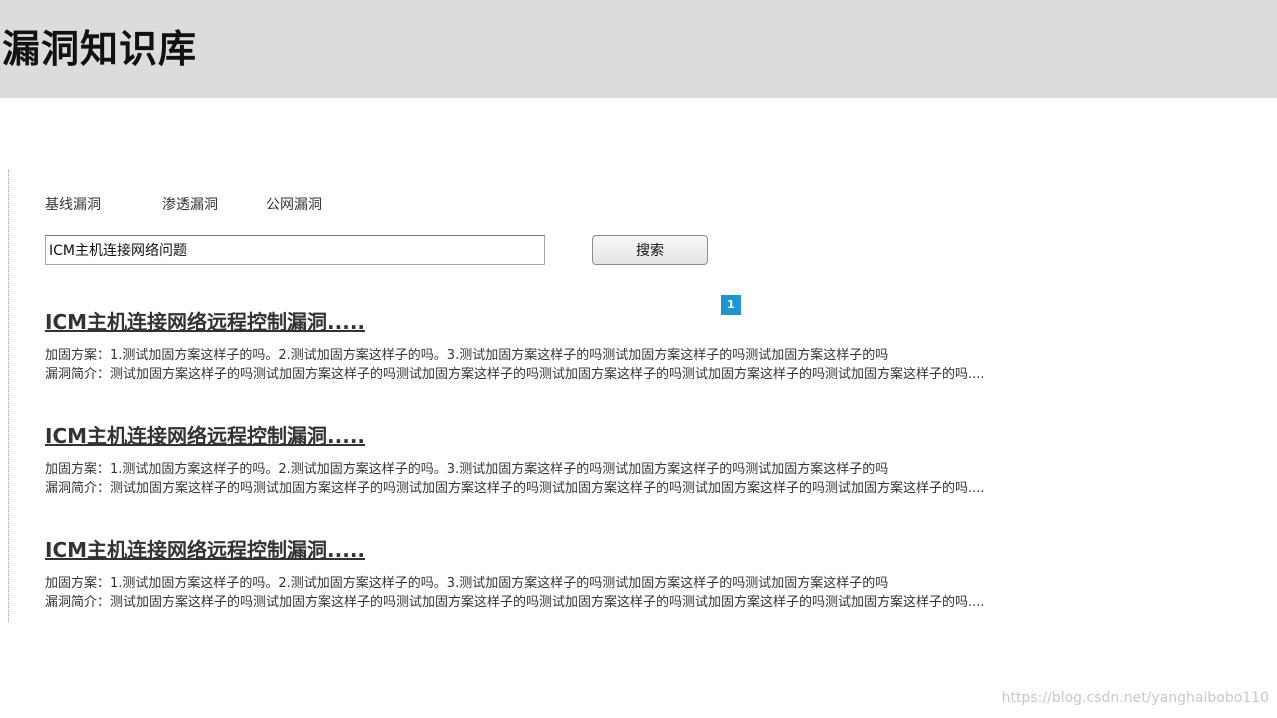  What do you see at coordinates (650, 250) in the screenshot?
I see `search-button: 搜索` at bounding box center [650, 250].